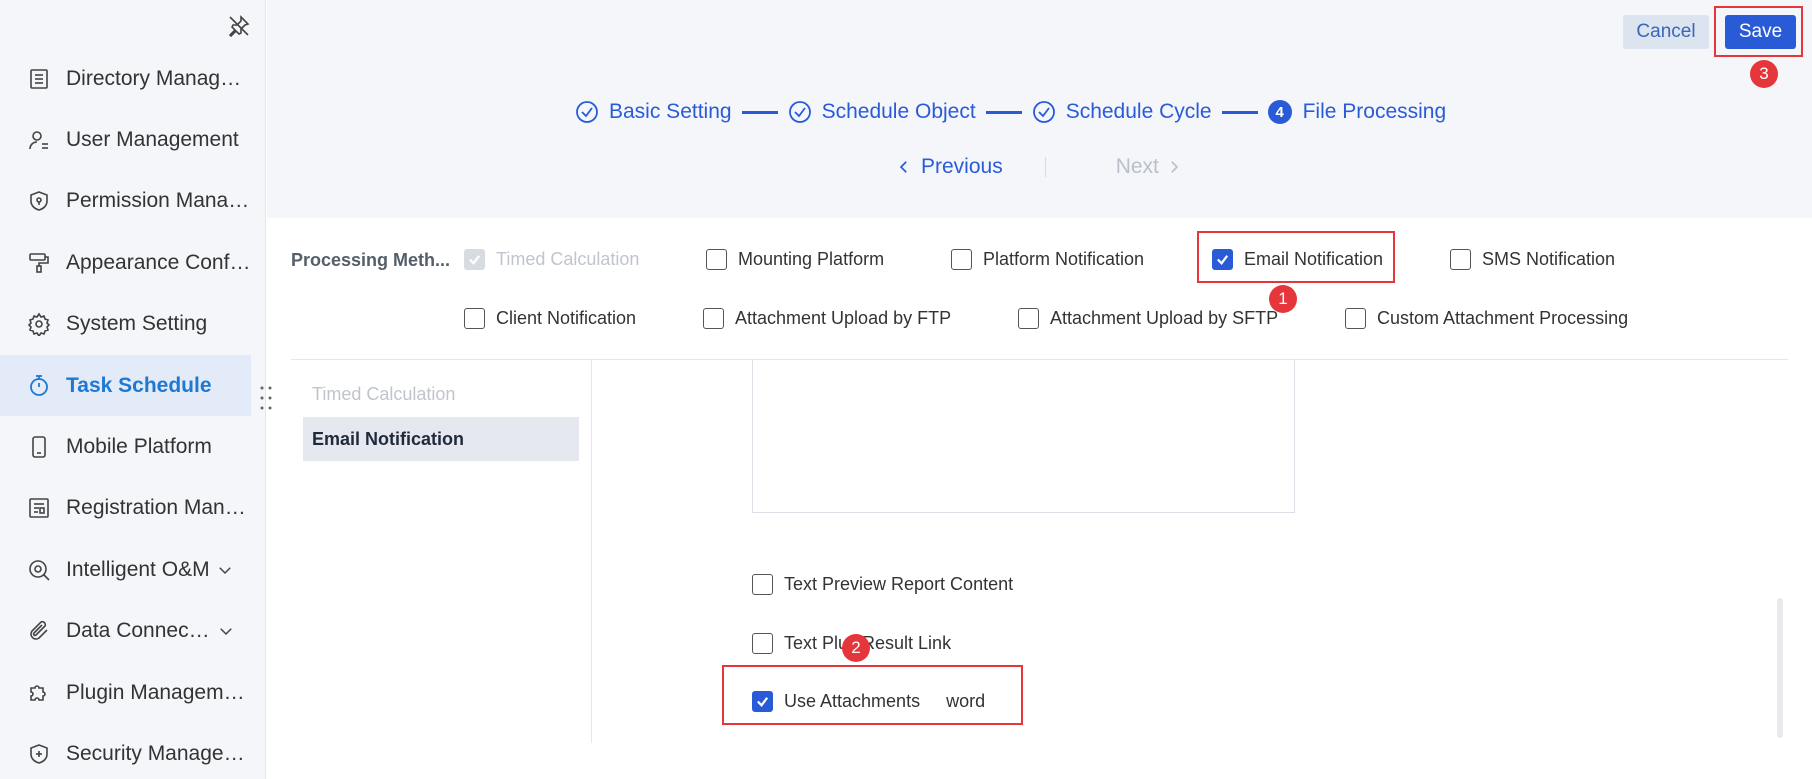  I want to click on sidebar-item-label: System Setting, so click(137, 324).